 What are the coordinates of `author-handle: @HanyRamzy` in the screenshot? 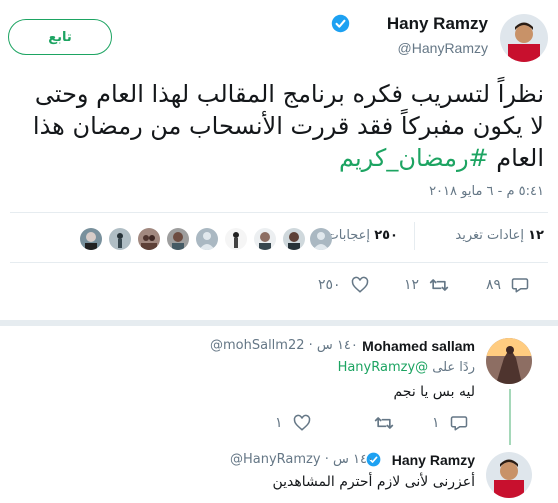 It's located at (443, 48).